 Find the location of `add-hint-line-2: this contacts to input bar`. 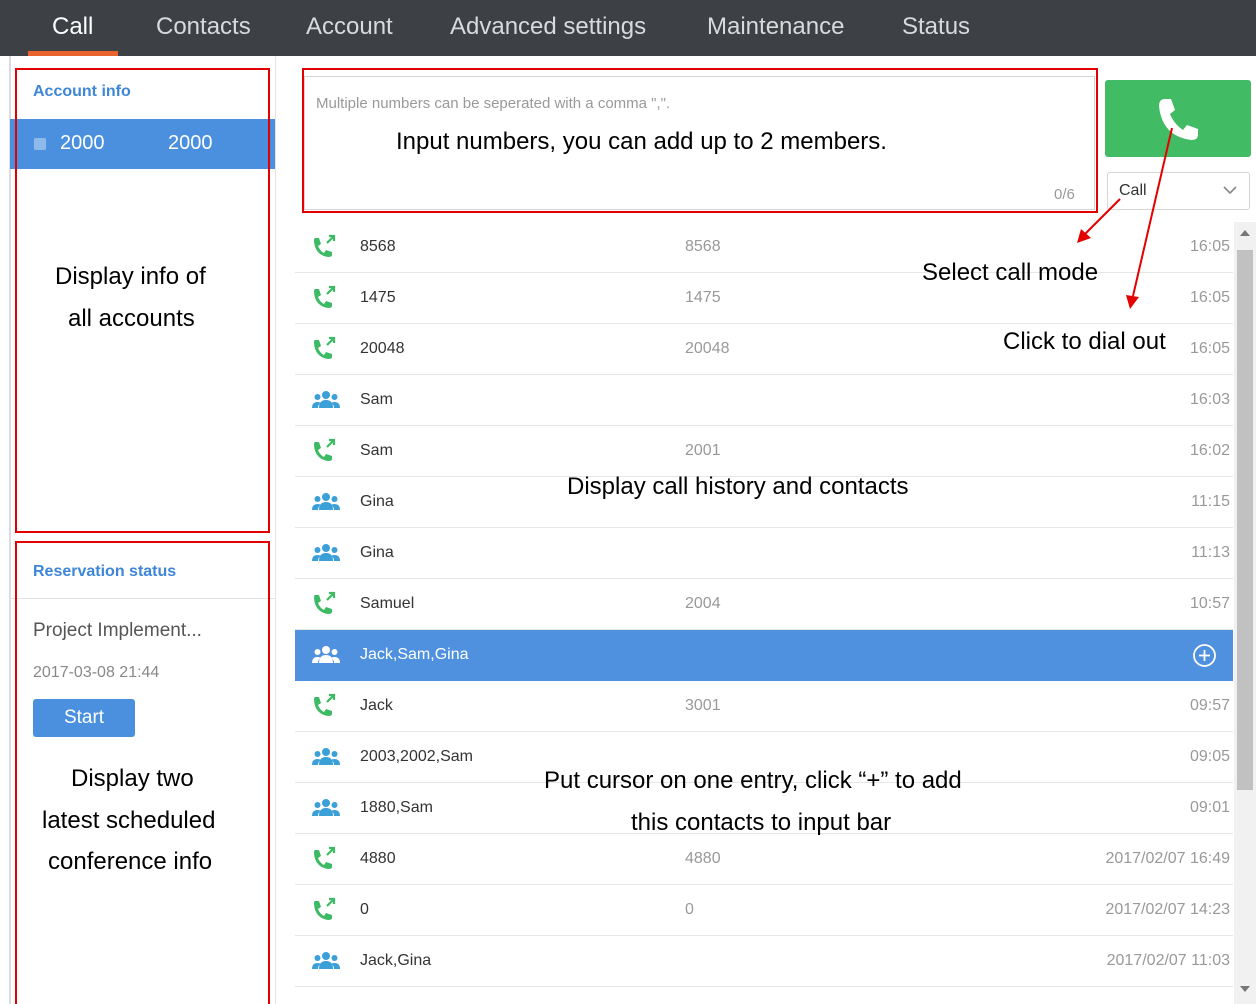

add-hint-line-2: this contacts to input bar is located at coordinates (761, 822).